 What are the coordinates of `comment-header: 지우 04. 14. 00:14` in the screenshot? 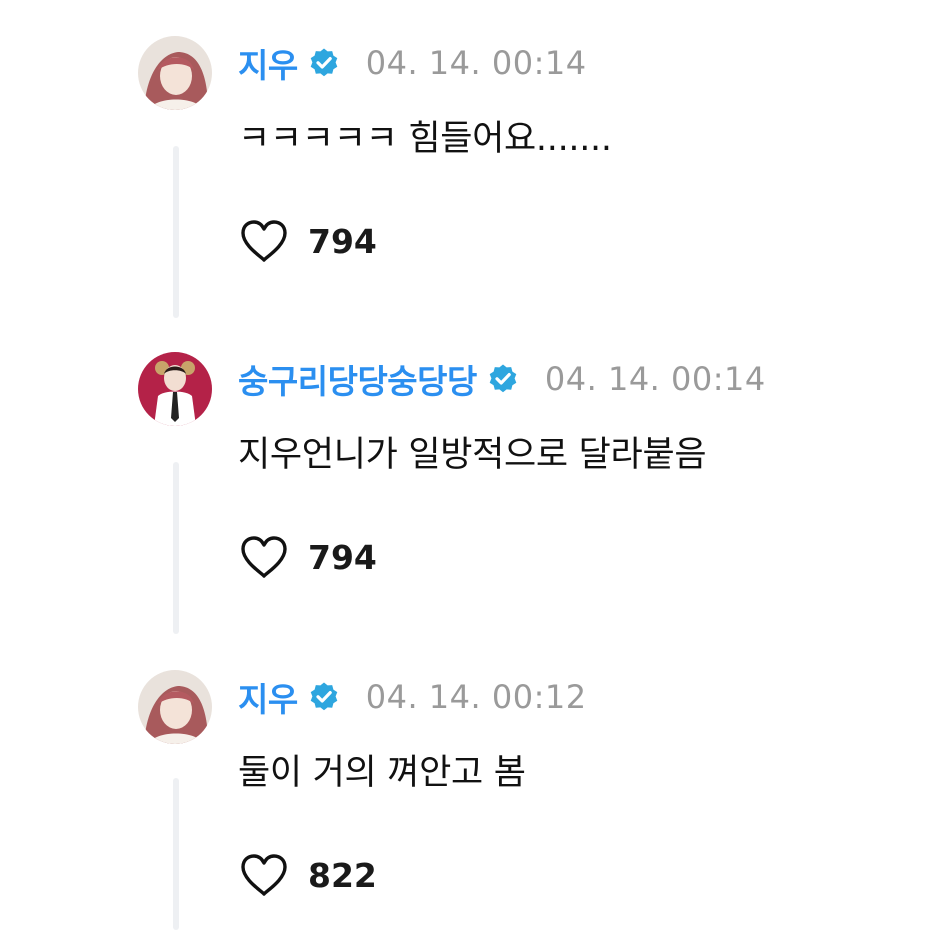 It's located at (412, 63).